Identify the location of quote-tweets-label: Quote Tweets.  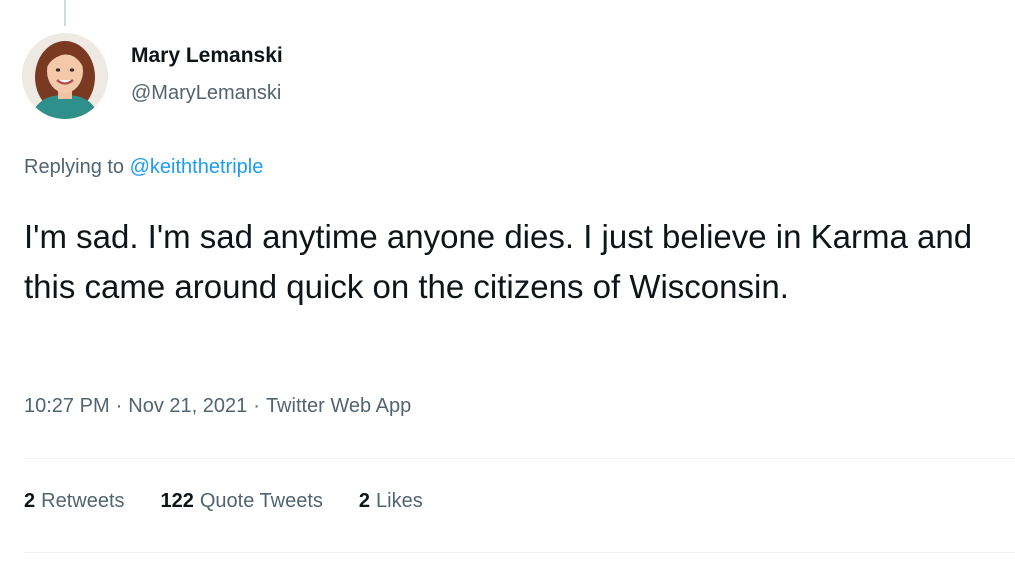
(261, 501).